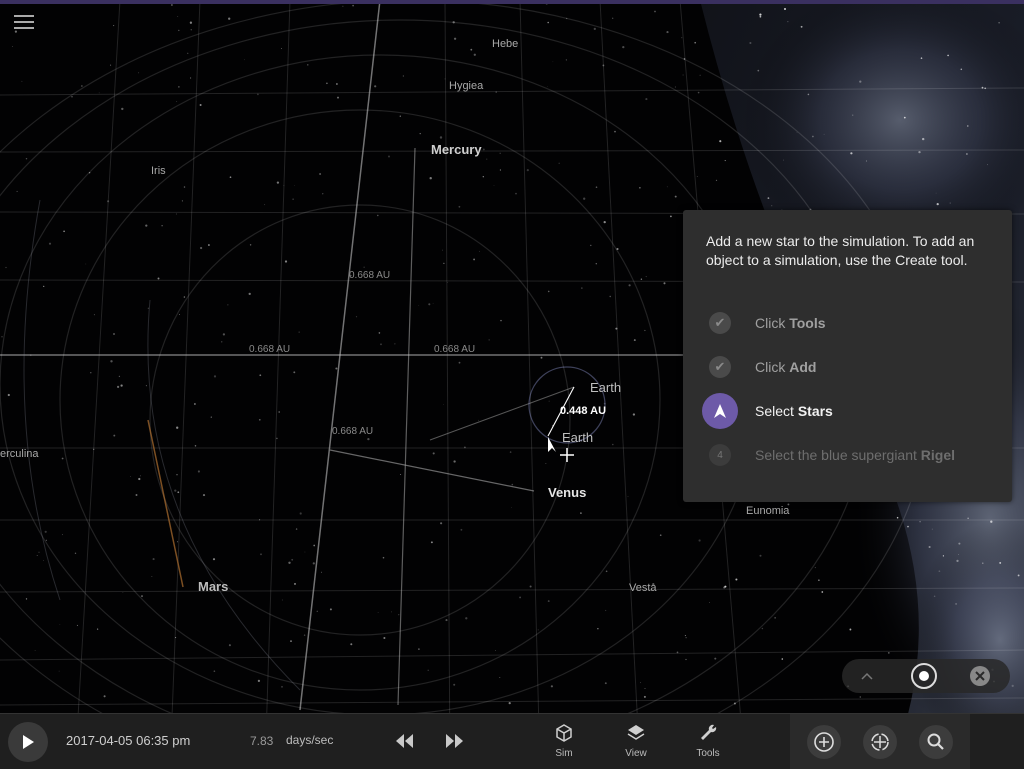 This screenshot has height=769, width=1024. What do you see at coordinates (867, 676) in the screenshot?
I see `chevron-up-icon` at bounding box center [867, 676].